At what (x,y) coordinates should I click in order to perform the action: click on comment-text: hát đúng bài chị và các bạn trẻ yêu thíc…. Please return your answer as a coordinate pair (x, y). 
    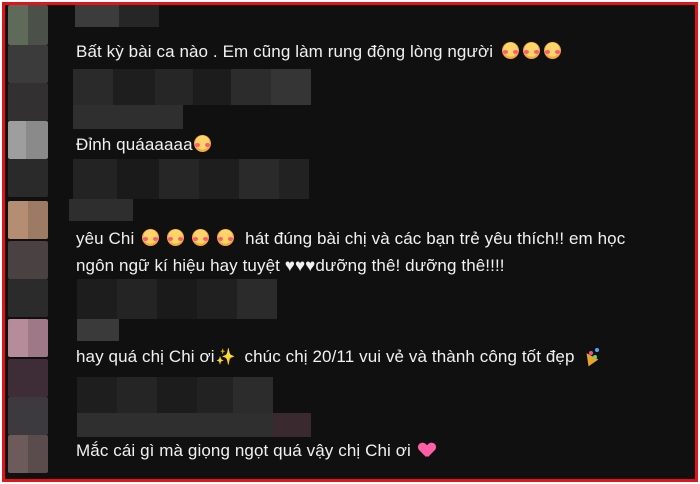
    Looking at the image, I should click on (435, 238).